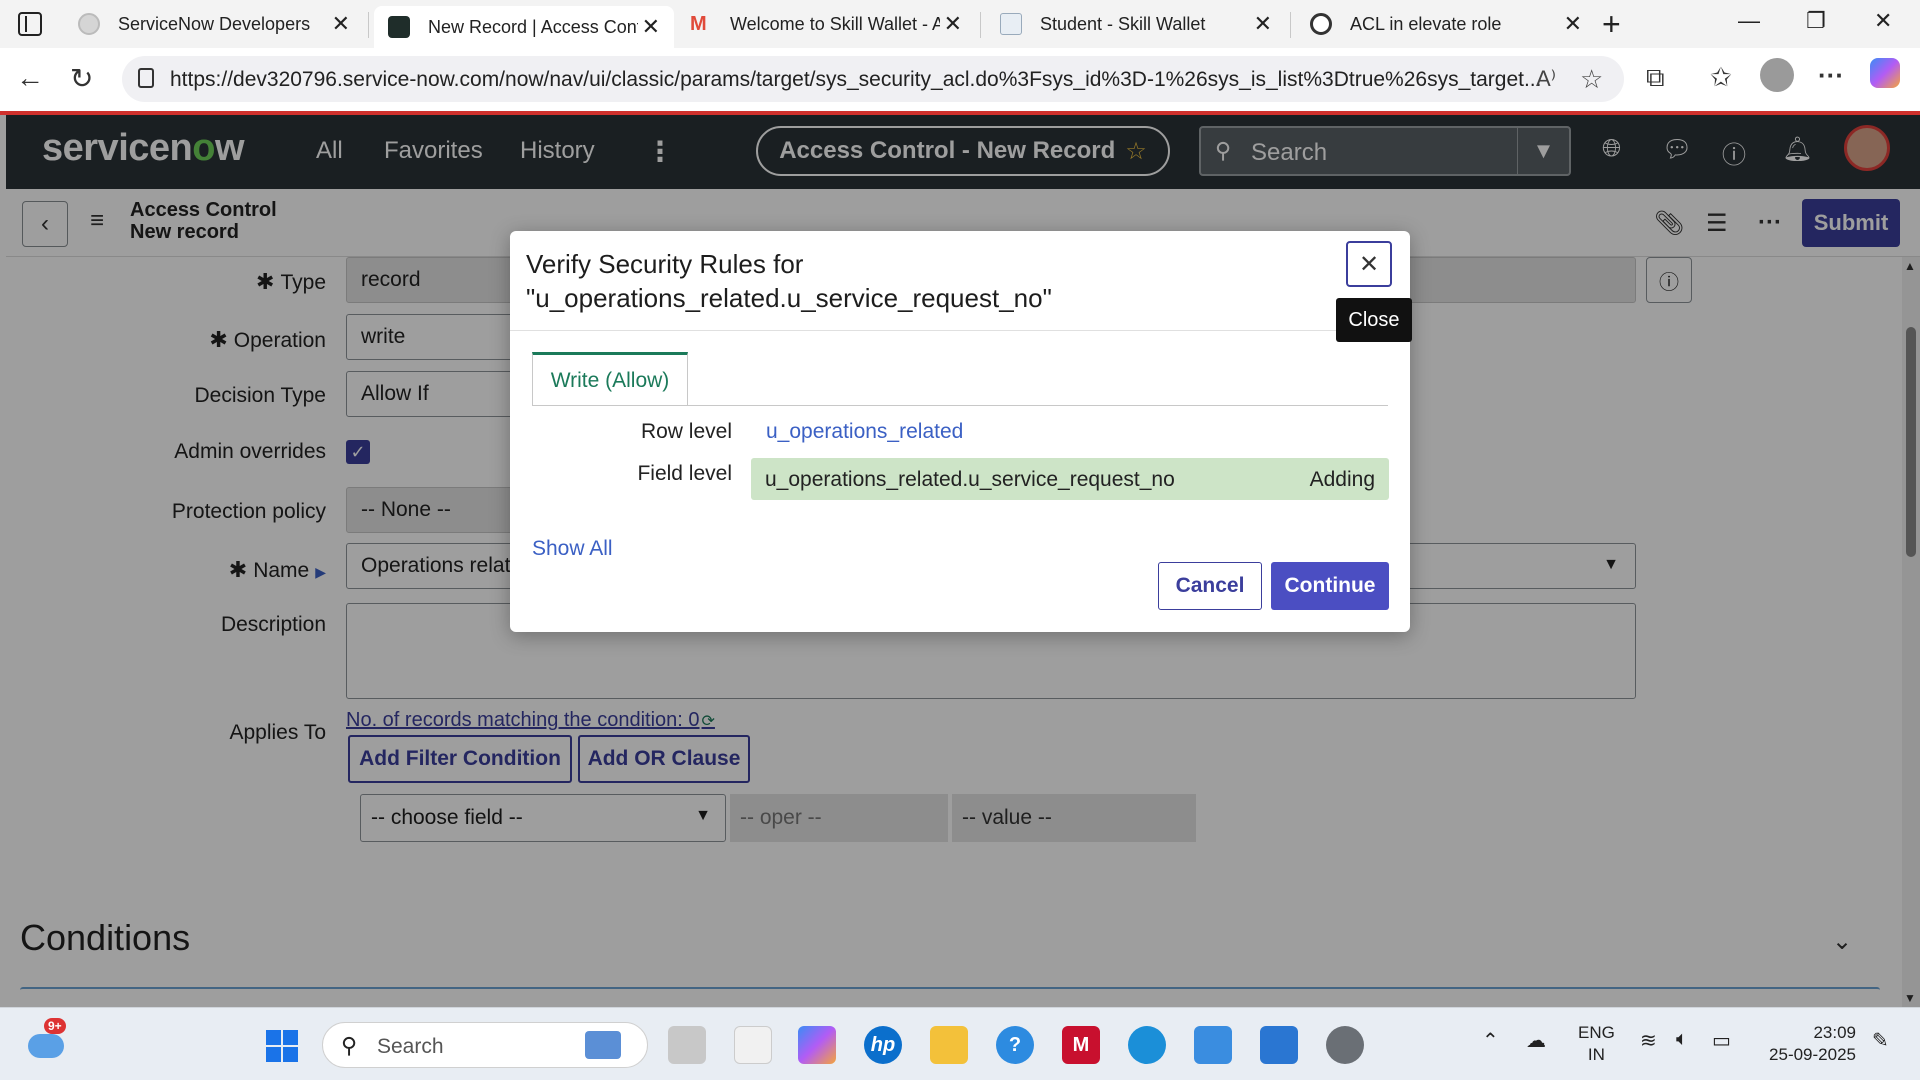  I want to click on edge-browser-icon, so click(1147, 1045).